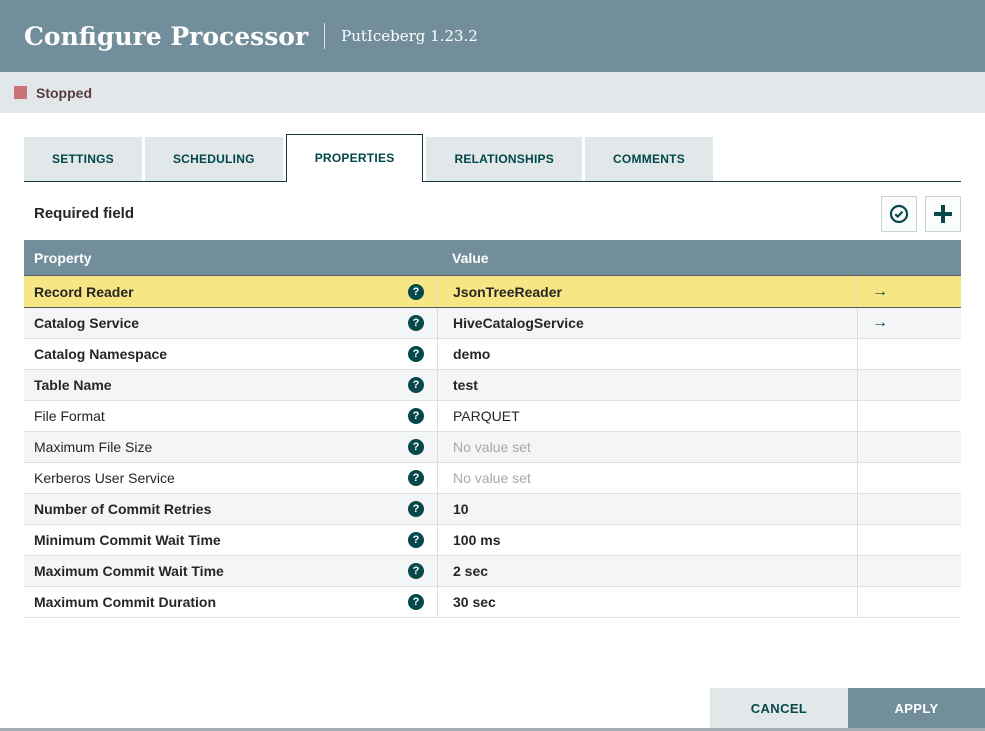  Describe the element at coordinates (647, 540) in the screenshot. I see `property-value: 100 ms` at that location.